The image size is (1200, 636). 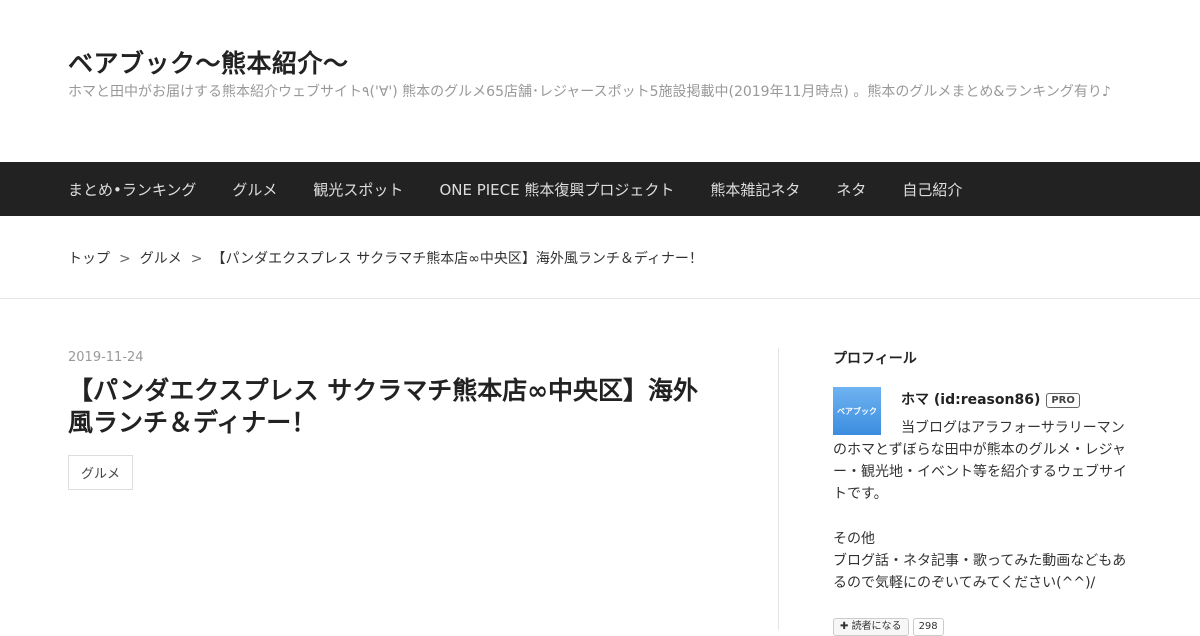 What do you see at coordinates (875, 359) in the screenshot?
I see `profile-heading: プロフィール` at bounding box center [875, 359].